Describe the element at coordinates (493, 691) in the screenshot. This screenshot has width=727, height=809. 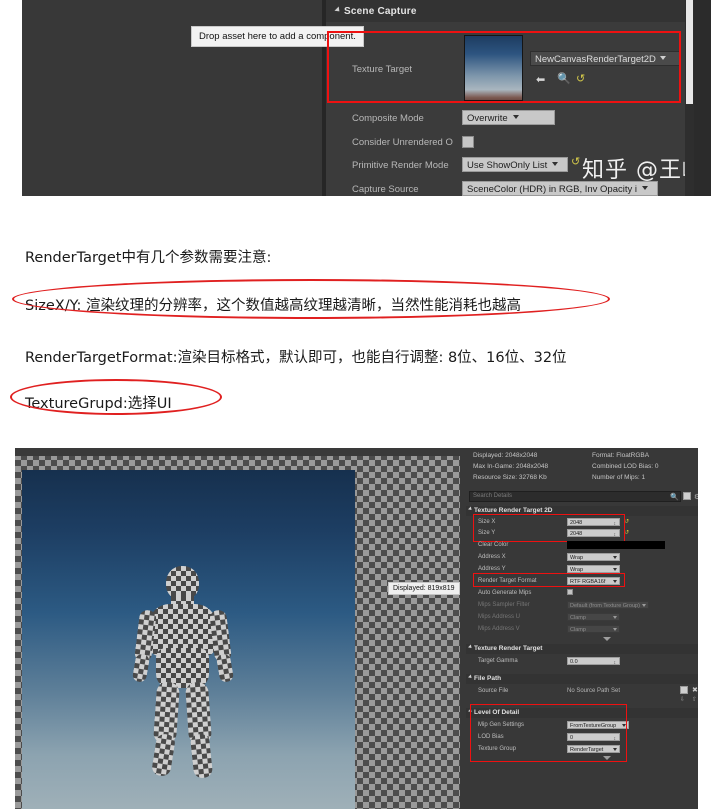
I see `row-label-source-file: Source File` at that location.